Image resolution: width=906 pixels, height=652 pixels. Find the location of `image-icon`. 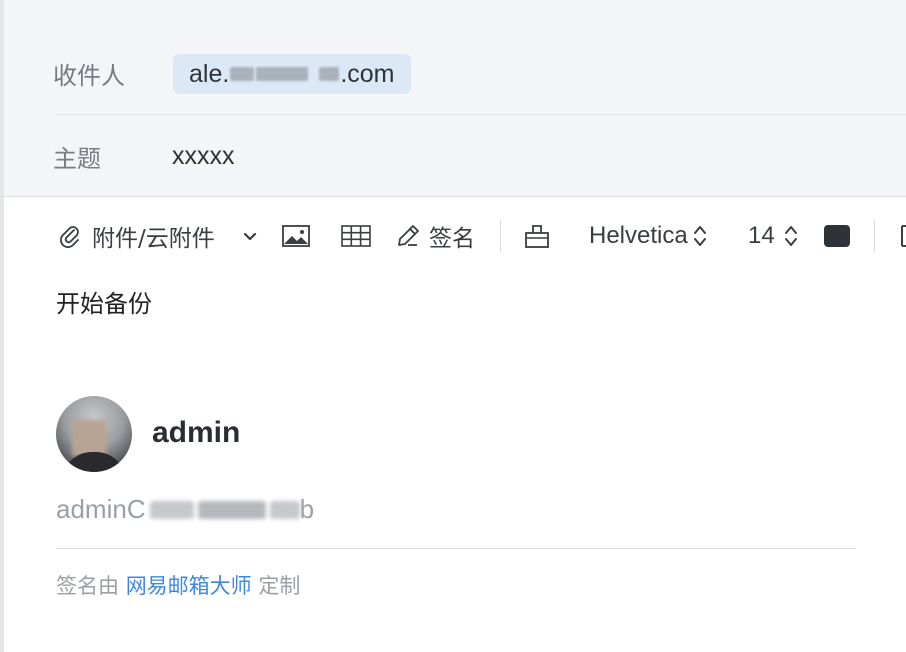

image-icon is located at coordinates (296, 236).